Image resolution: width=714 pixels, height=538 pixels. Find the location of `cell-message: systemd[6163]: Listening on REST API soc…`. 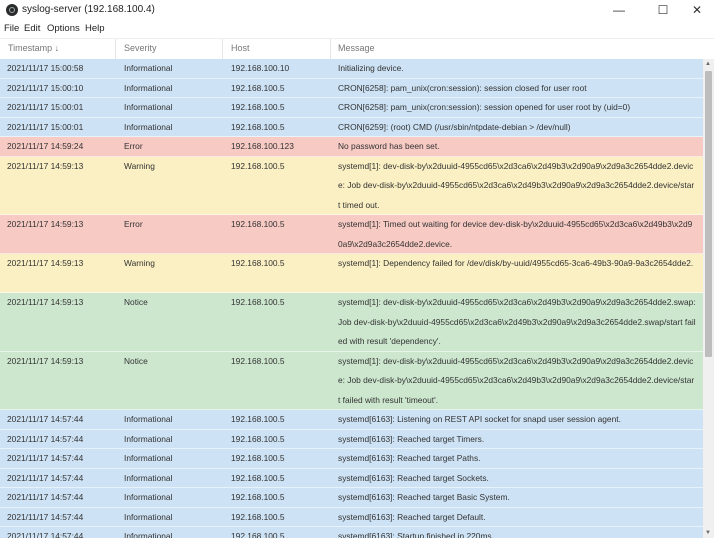

cell-message: systemd[6163]: Listening on REST API soc… is located at coordinates (479, 419).